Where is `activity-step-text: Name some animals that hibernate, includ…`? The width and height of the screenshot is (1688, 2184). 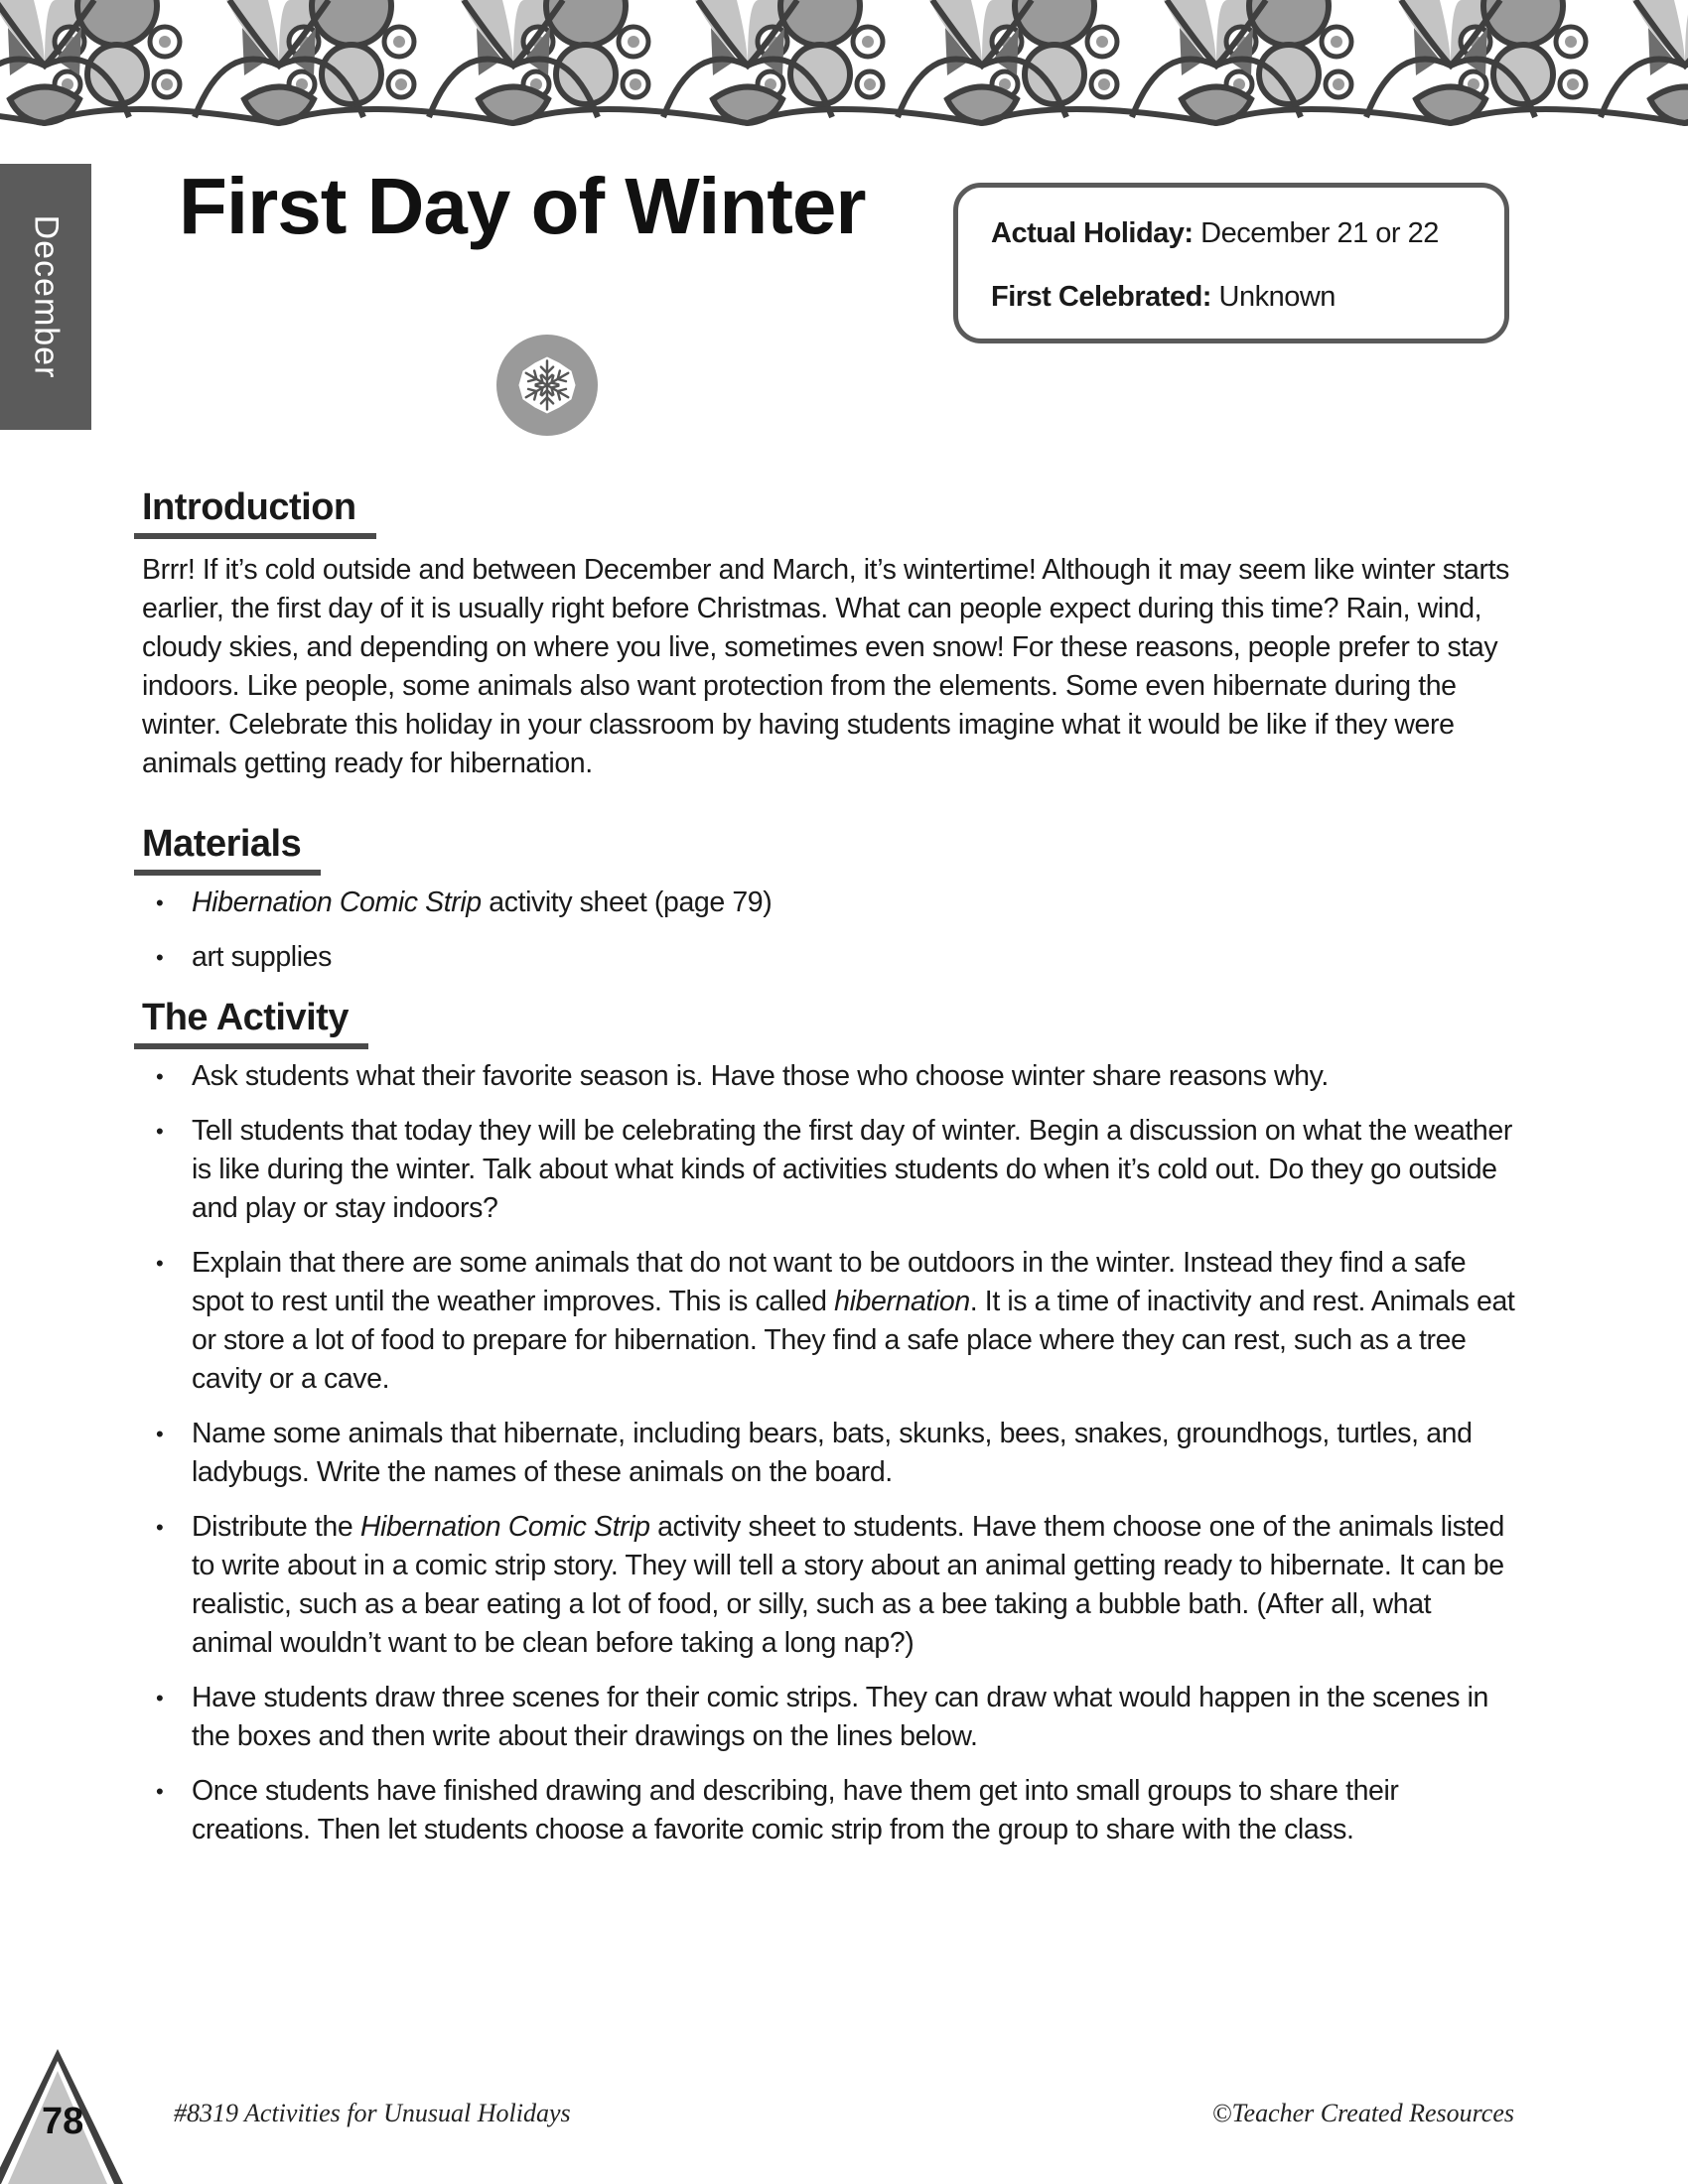
activity-step-text: Name some animals that hibernate, includ… is located at coordinates (832, 1453).